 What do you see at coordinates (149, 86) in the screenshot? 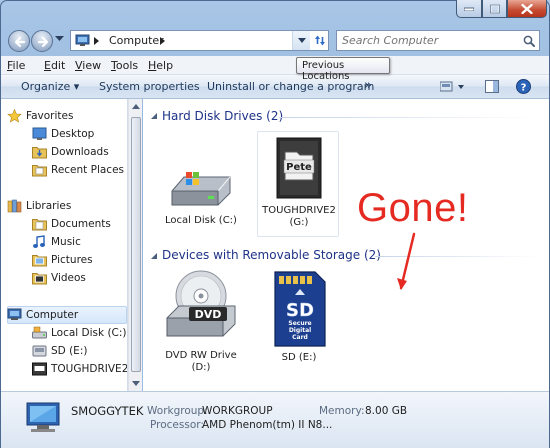
I see `system-properties-button: System properties` at bounding box center [149, 86].